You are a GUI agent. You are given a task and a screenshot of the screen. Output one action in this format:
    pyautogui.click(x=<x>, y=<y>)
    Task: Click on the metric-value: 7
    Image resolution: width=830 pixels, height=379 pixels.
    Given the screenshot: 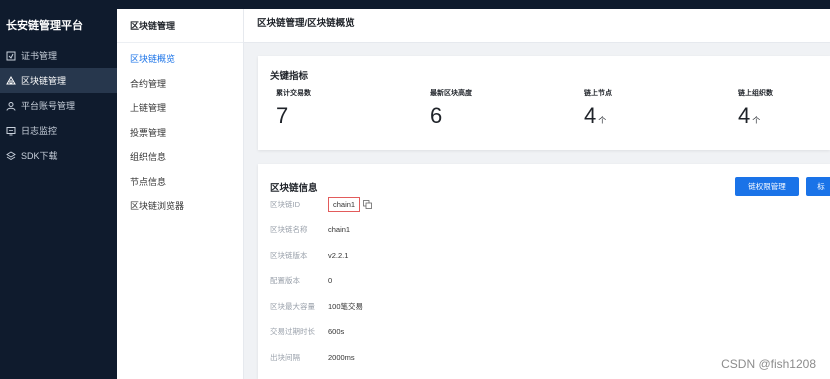 What is the action you would take?
    pyautogui.click(x=282, y=115)
    